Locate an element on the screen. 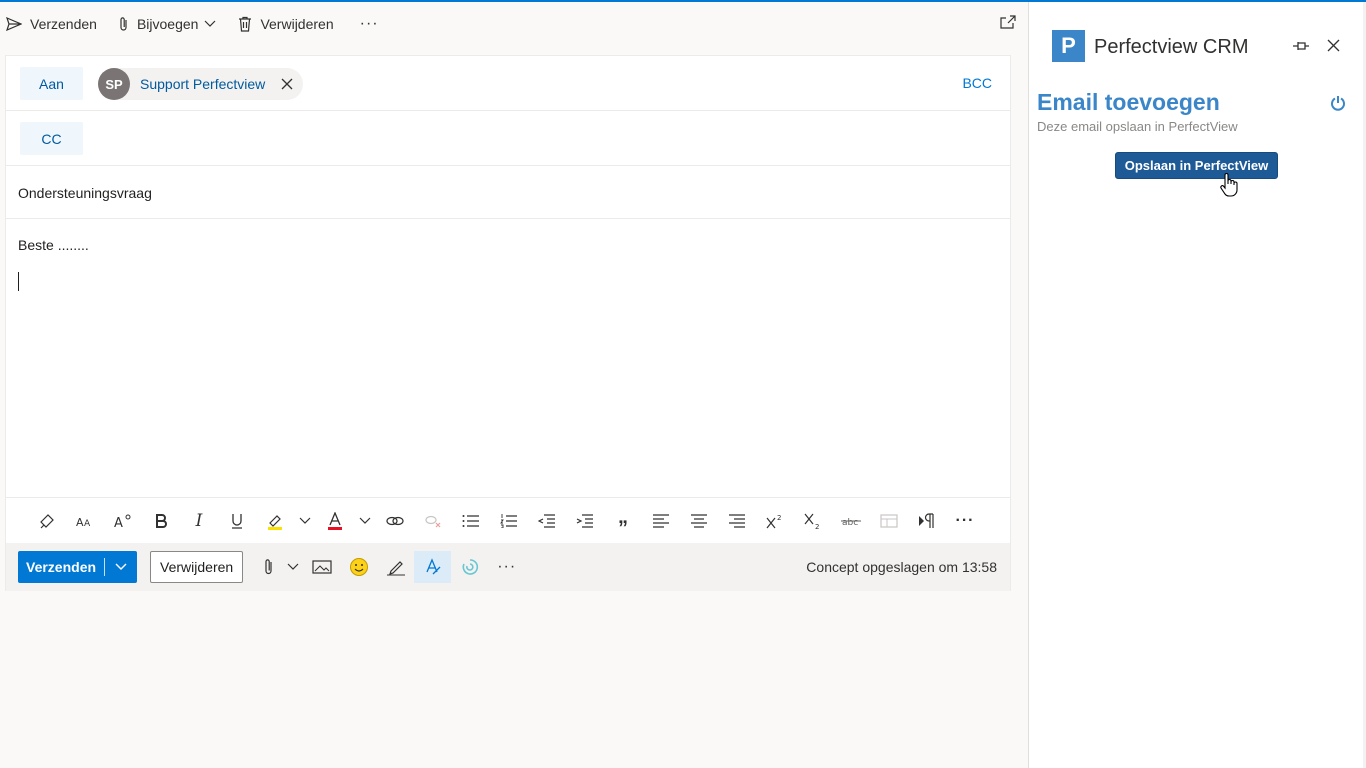  increase-indent-icon is located at coordinates (585, 521).